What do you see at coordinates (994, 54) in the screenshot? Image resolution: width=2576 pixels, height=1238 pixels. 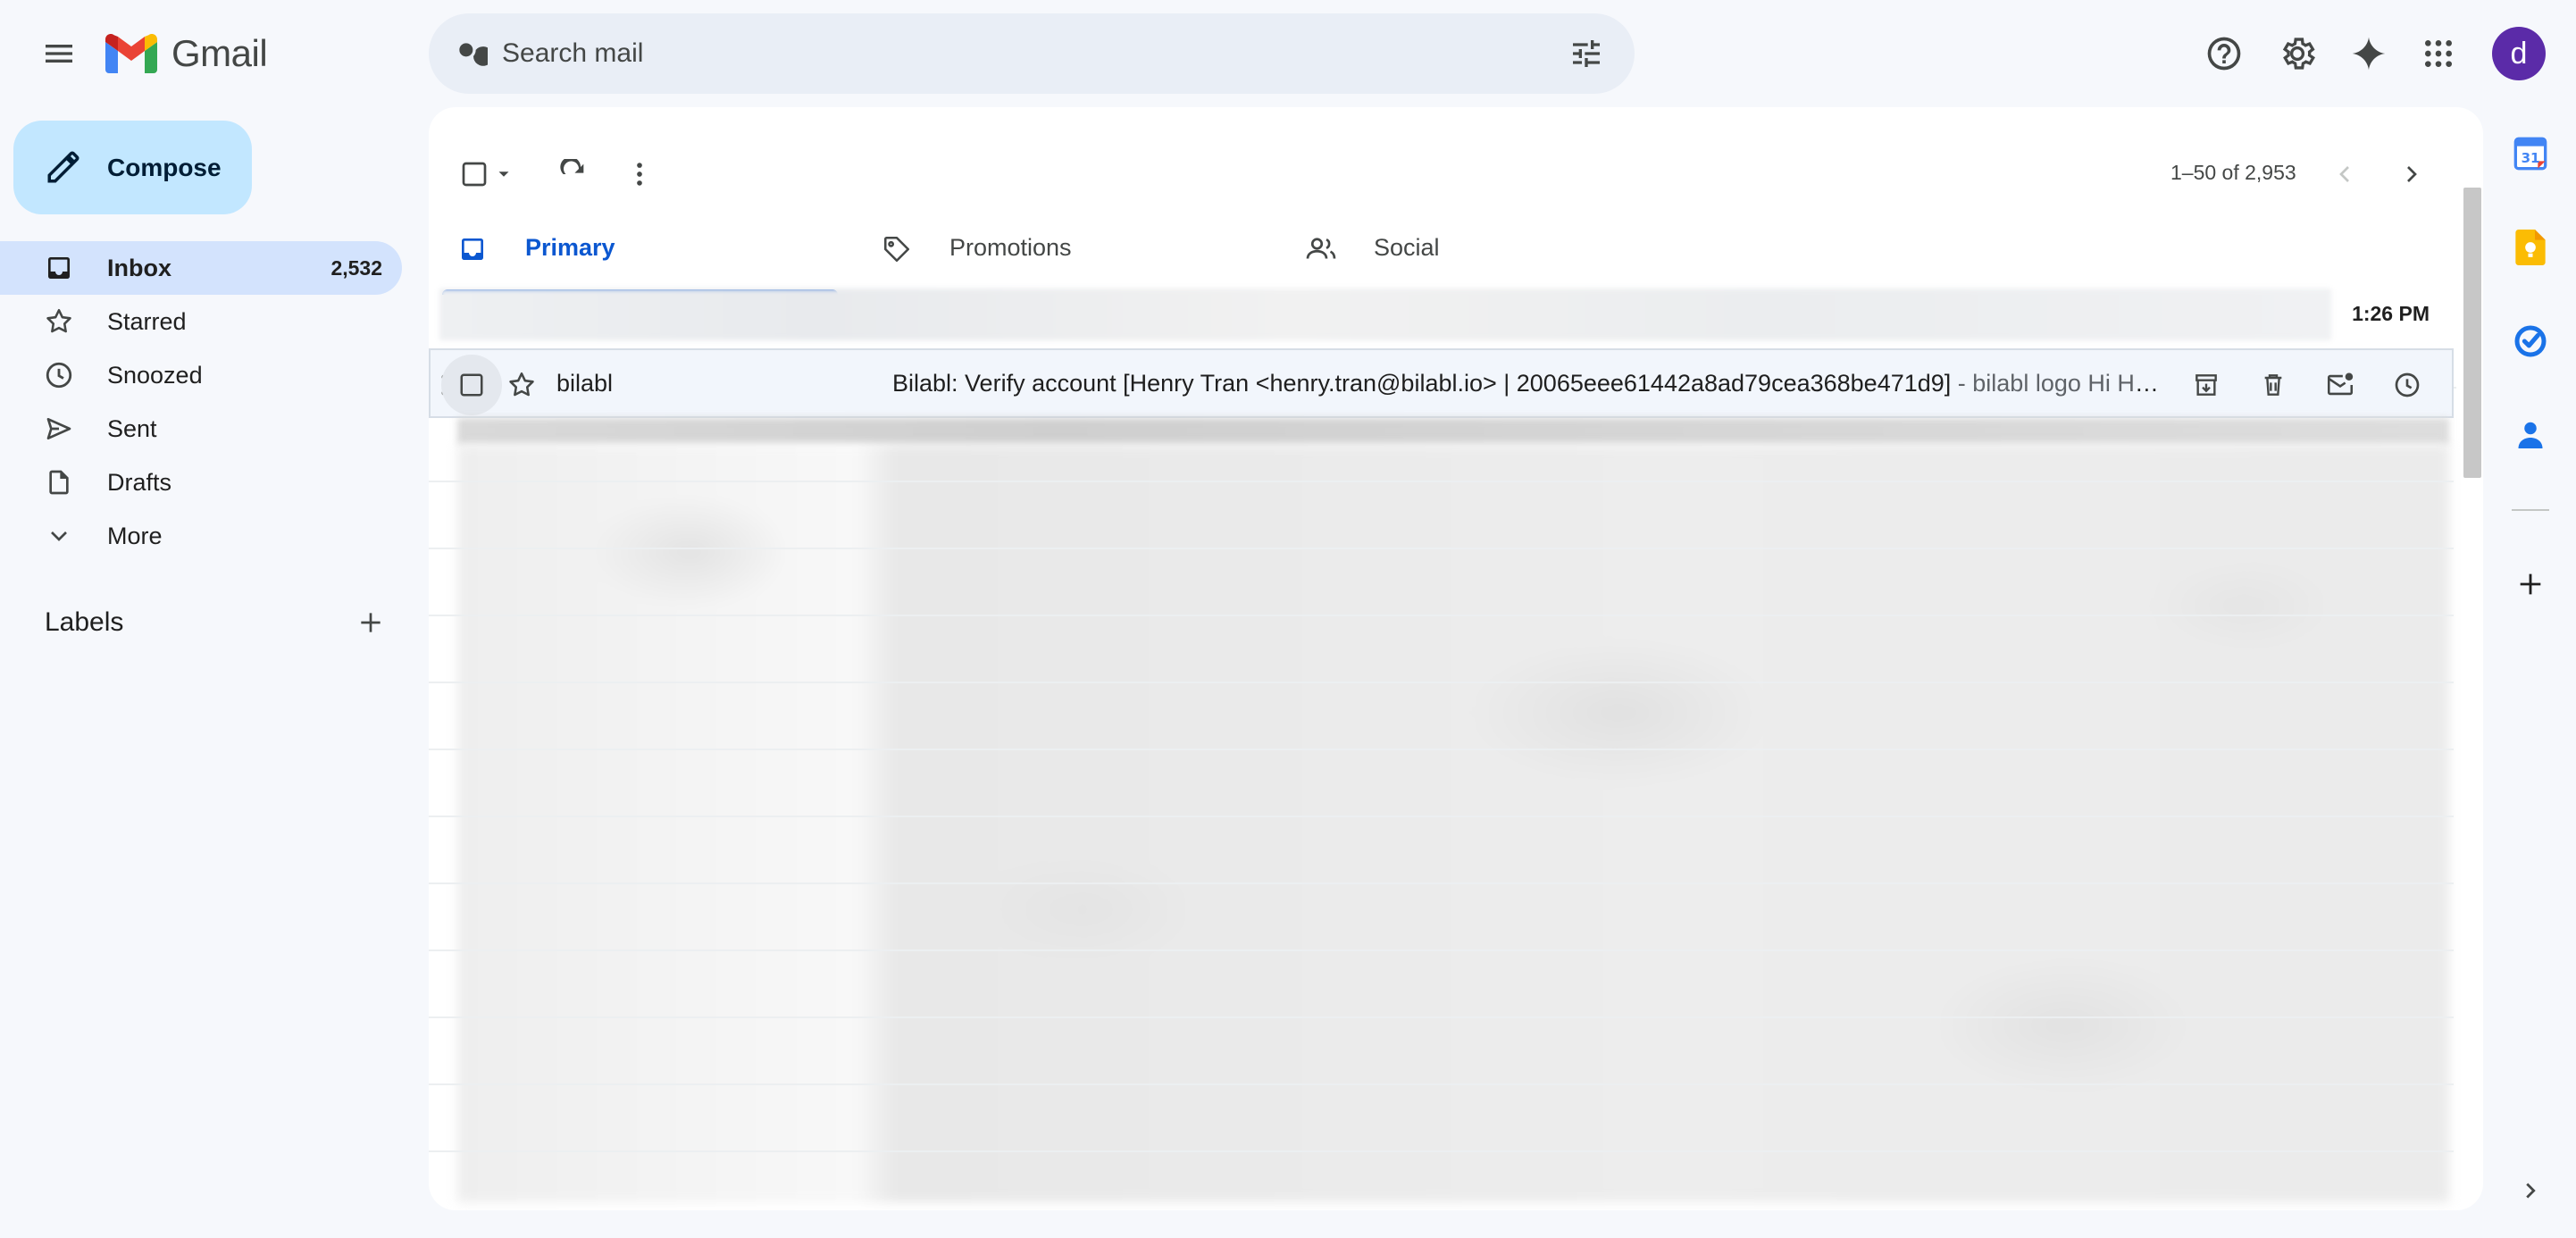 I see `search-input` at bounding box center [994, 54].